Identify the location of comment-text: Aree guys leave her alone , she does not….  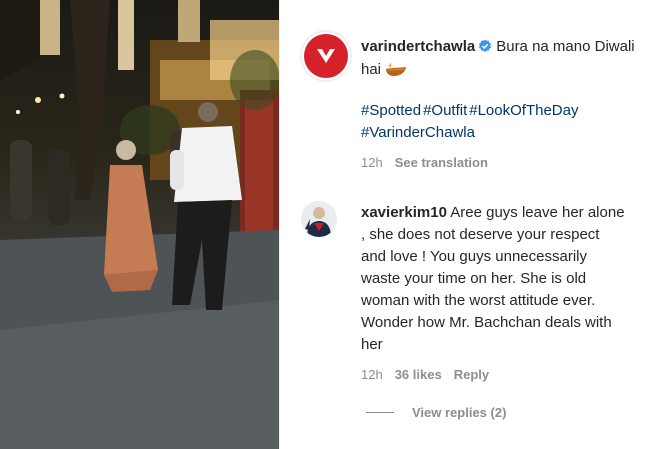
(493, 278).